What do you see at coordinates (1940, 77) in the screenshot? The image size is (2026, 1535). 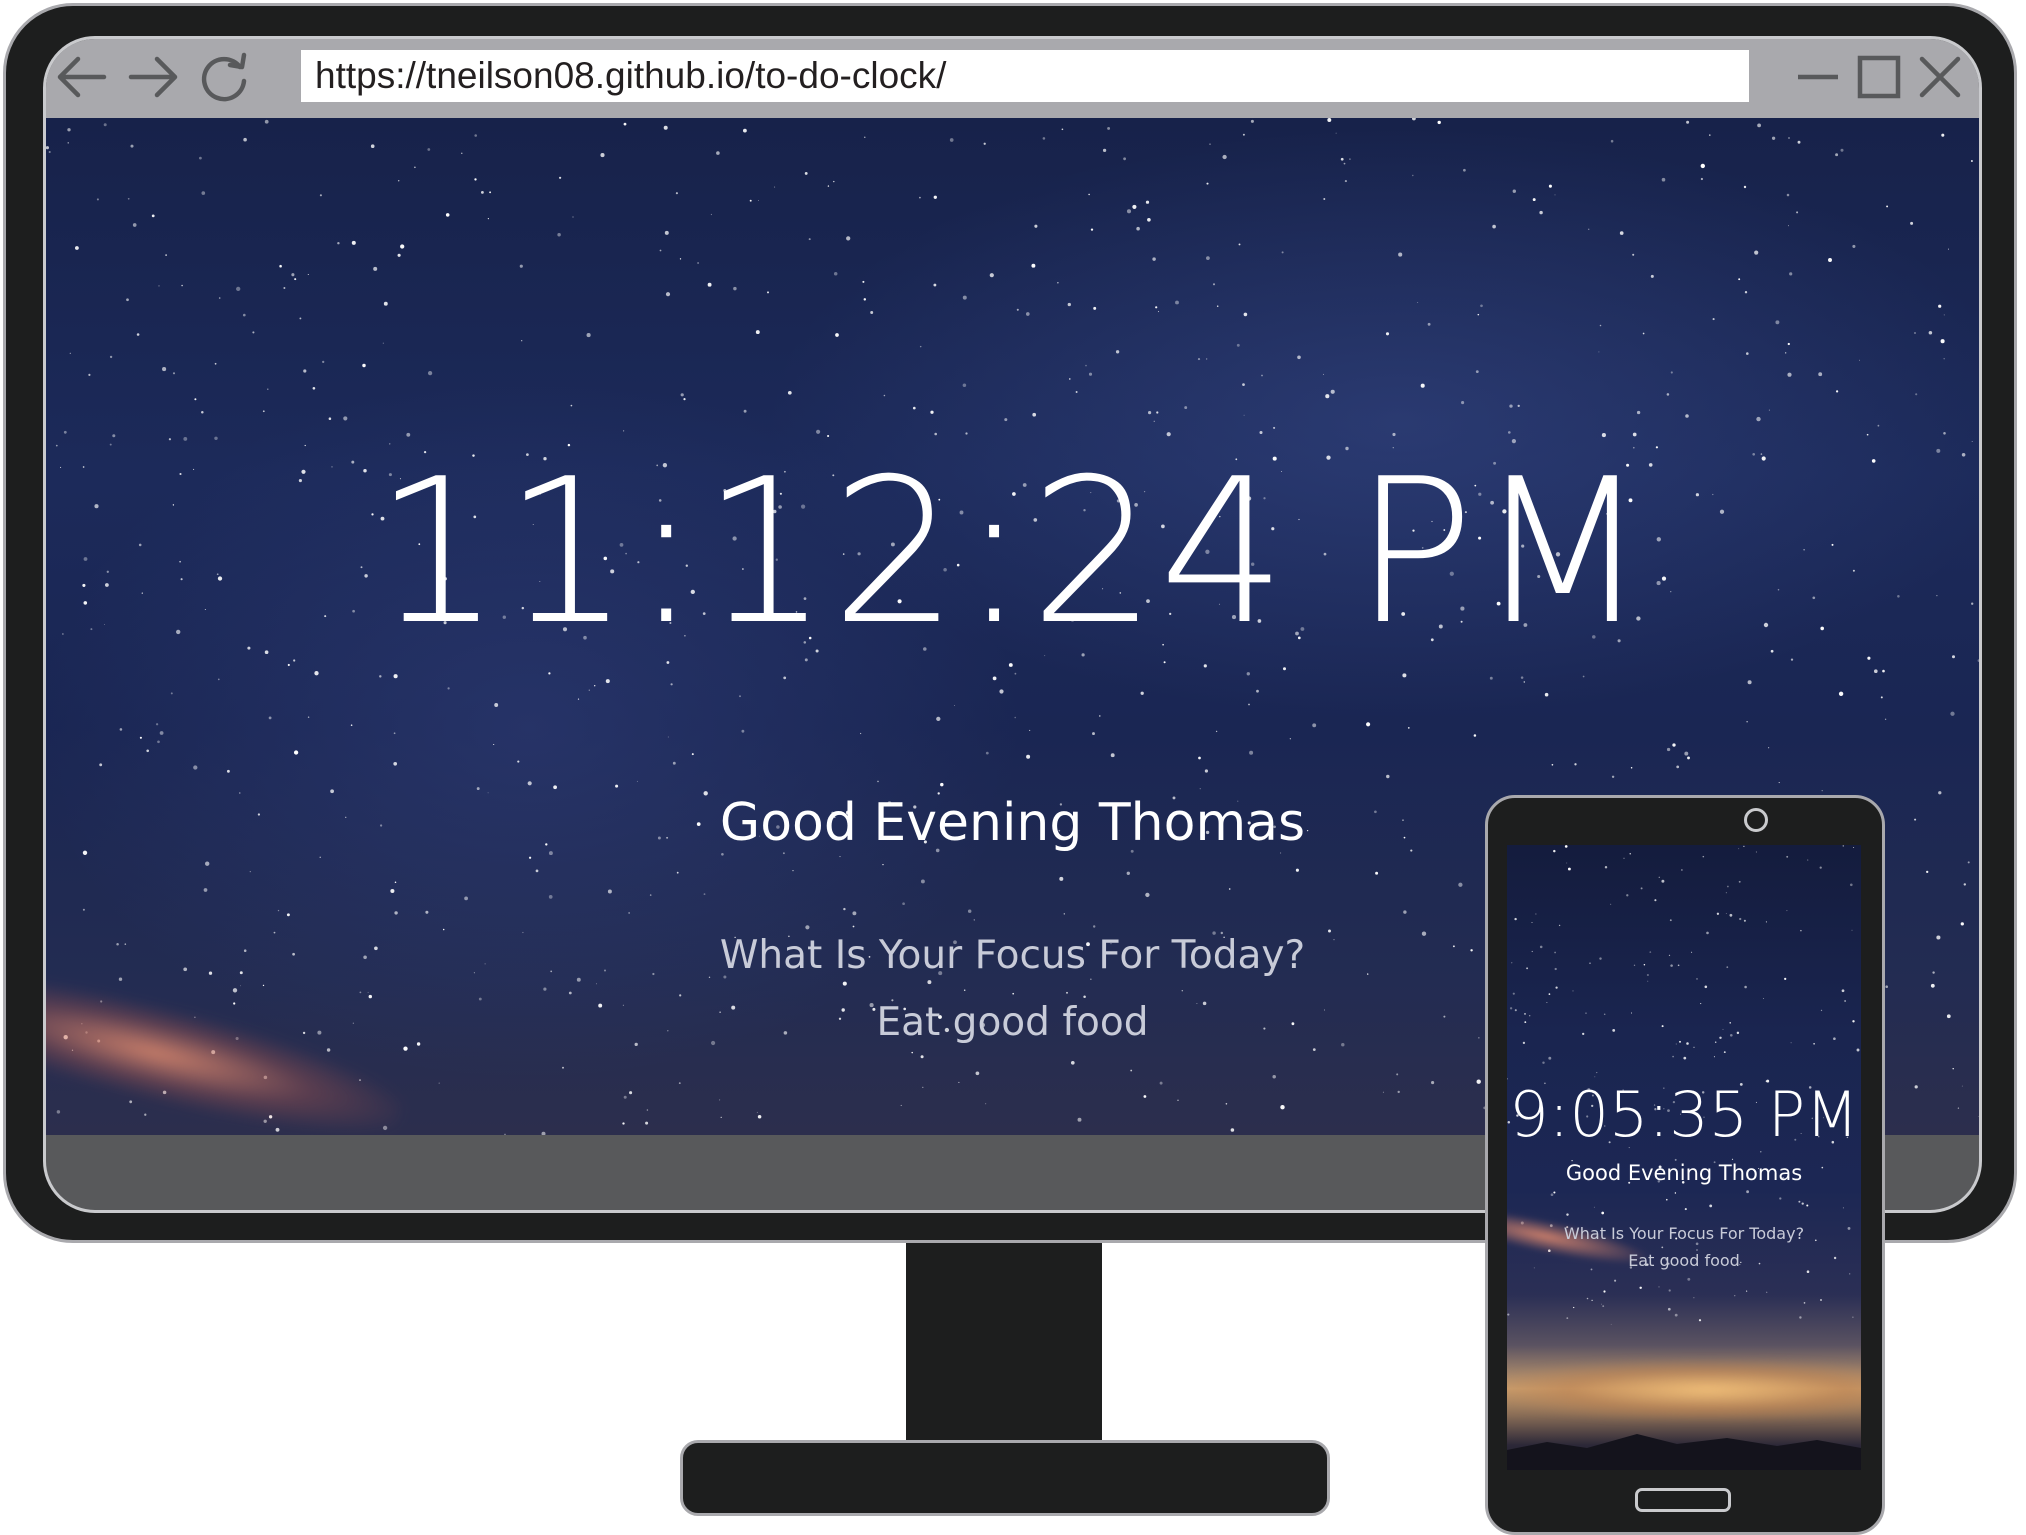 I see `close-icon` at bounding box center [1940, 77].